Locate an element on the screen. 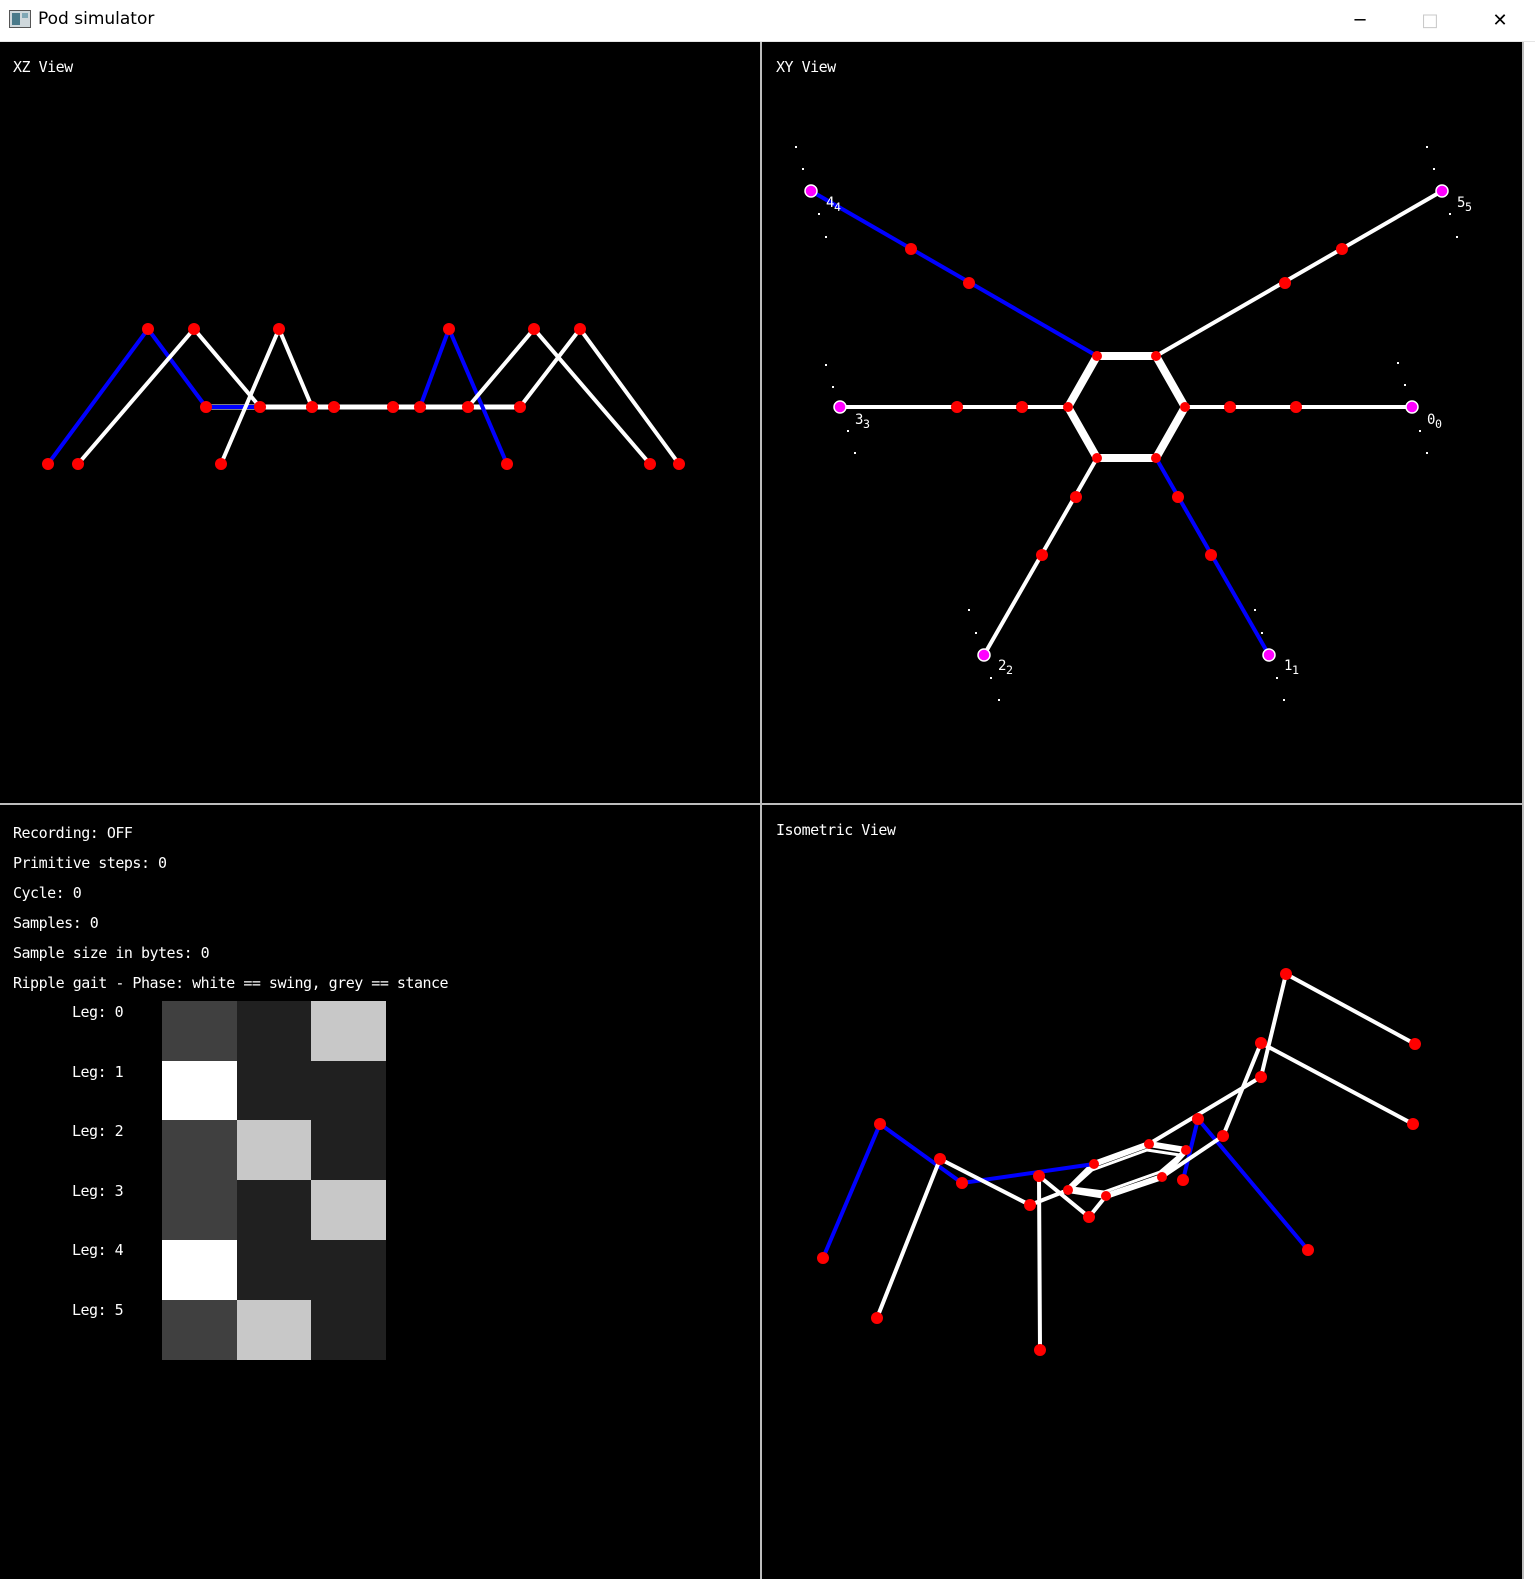 The width and height of the screenshot is (1535, 1579). leg-label-3: Leg: 3 is located at coordinates (98, 1191).